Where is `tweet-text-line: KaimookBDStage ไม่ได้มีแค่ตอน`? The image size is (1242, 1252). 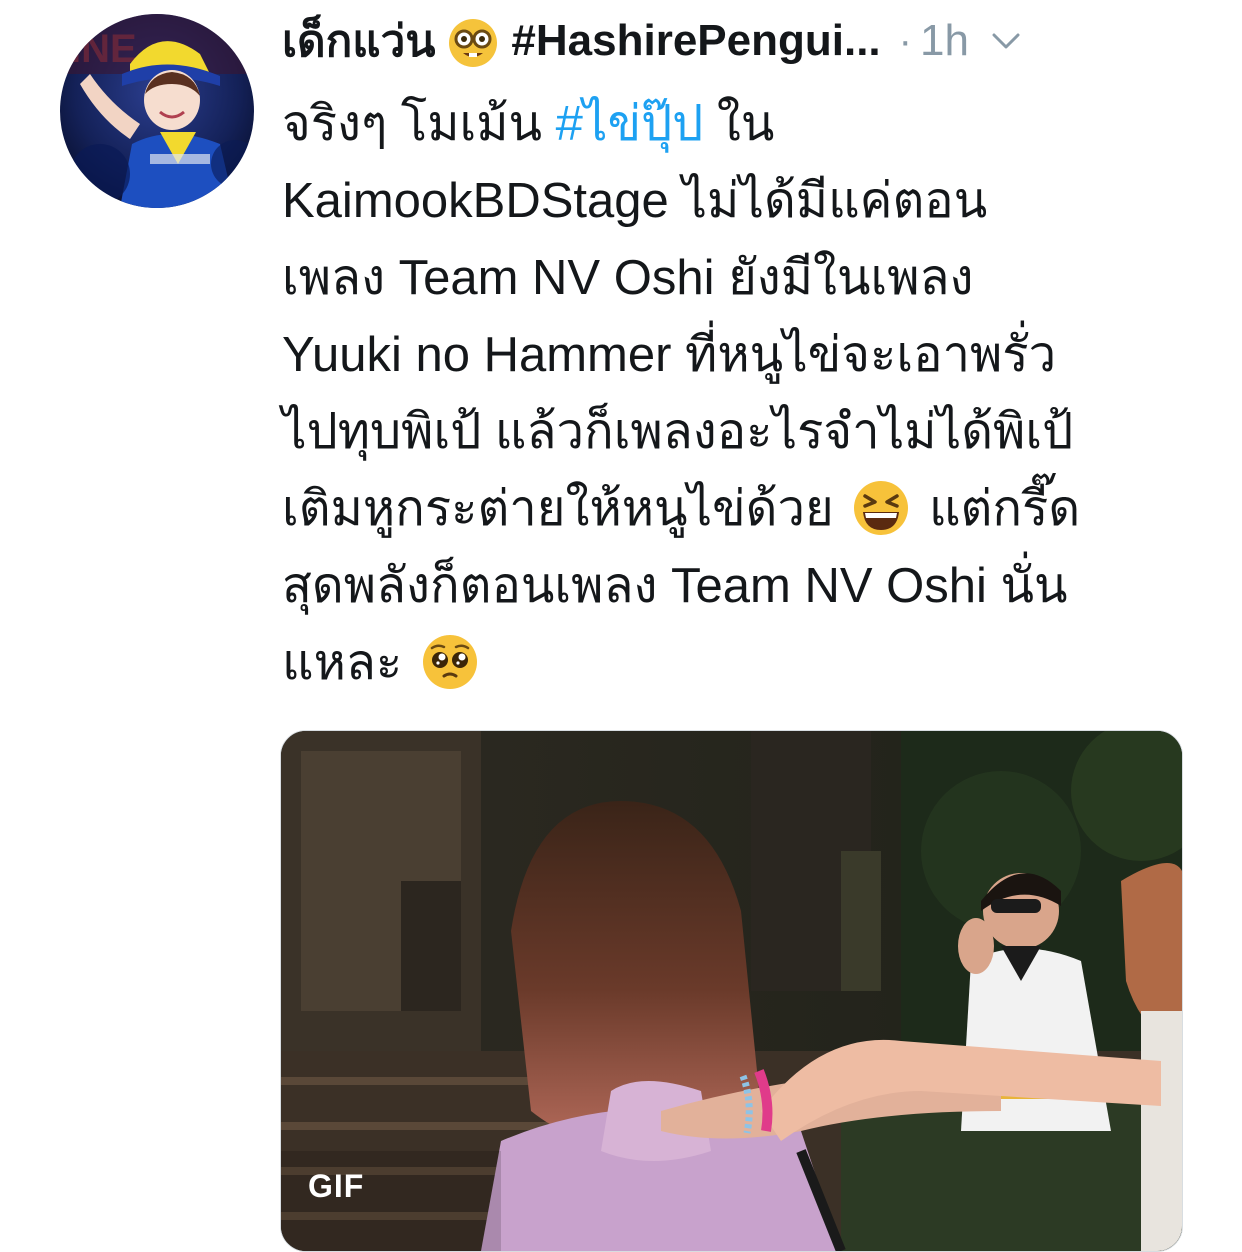 tweet-text-line: KaimookBDStage ไม่ได้มีแค่ตอน is located at coordinates (635, 201).